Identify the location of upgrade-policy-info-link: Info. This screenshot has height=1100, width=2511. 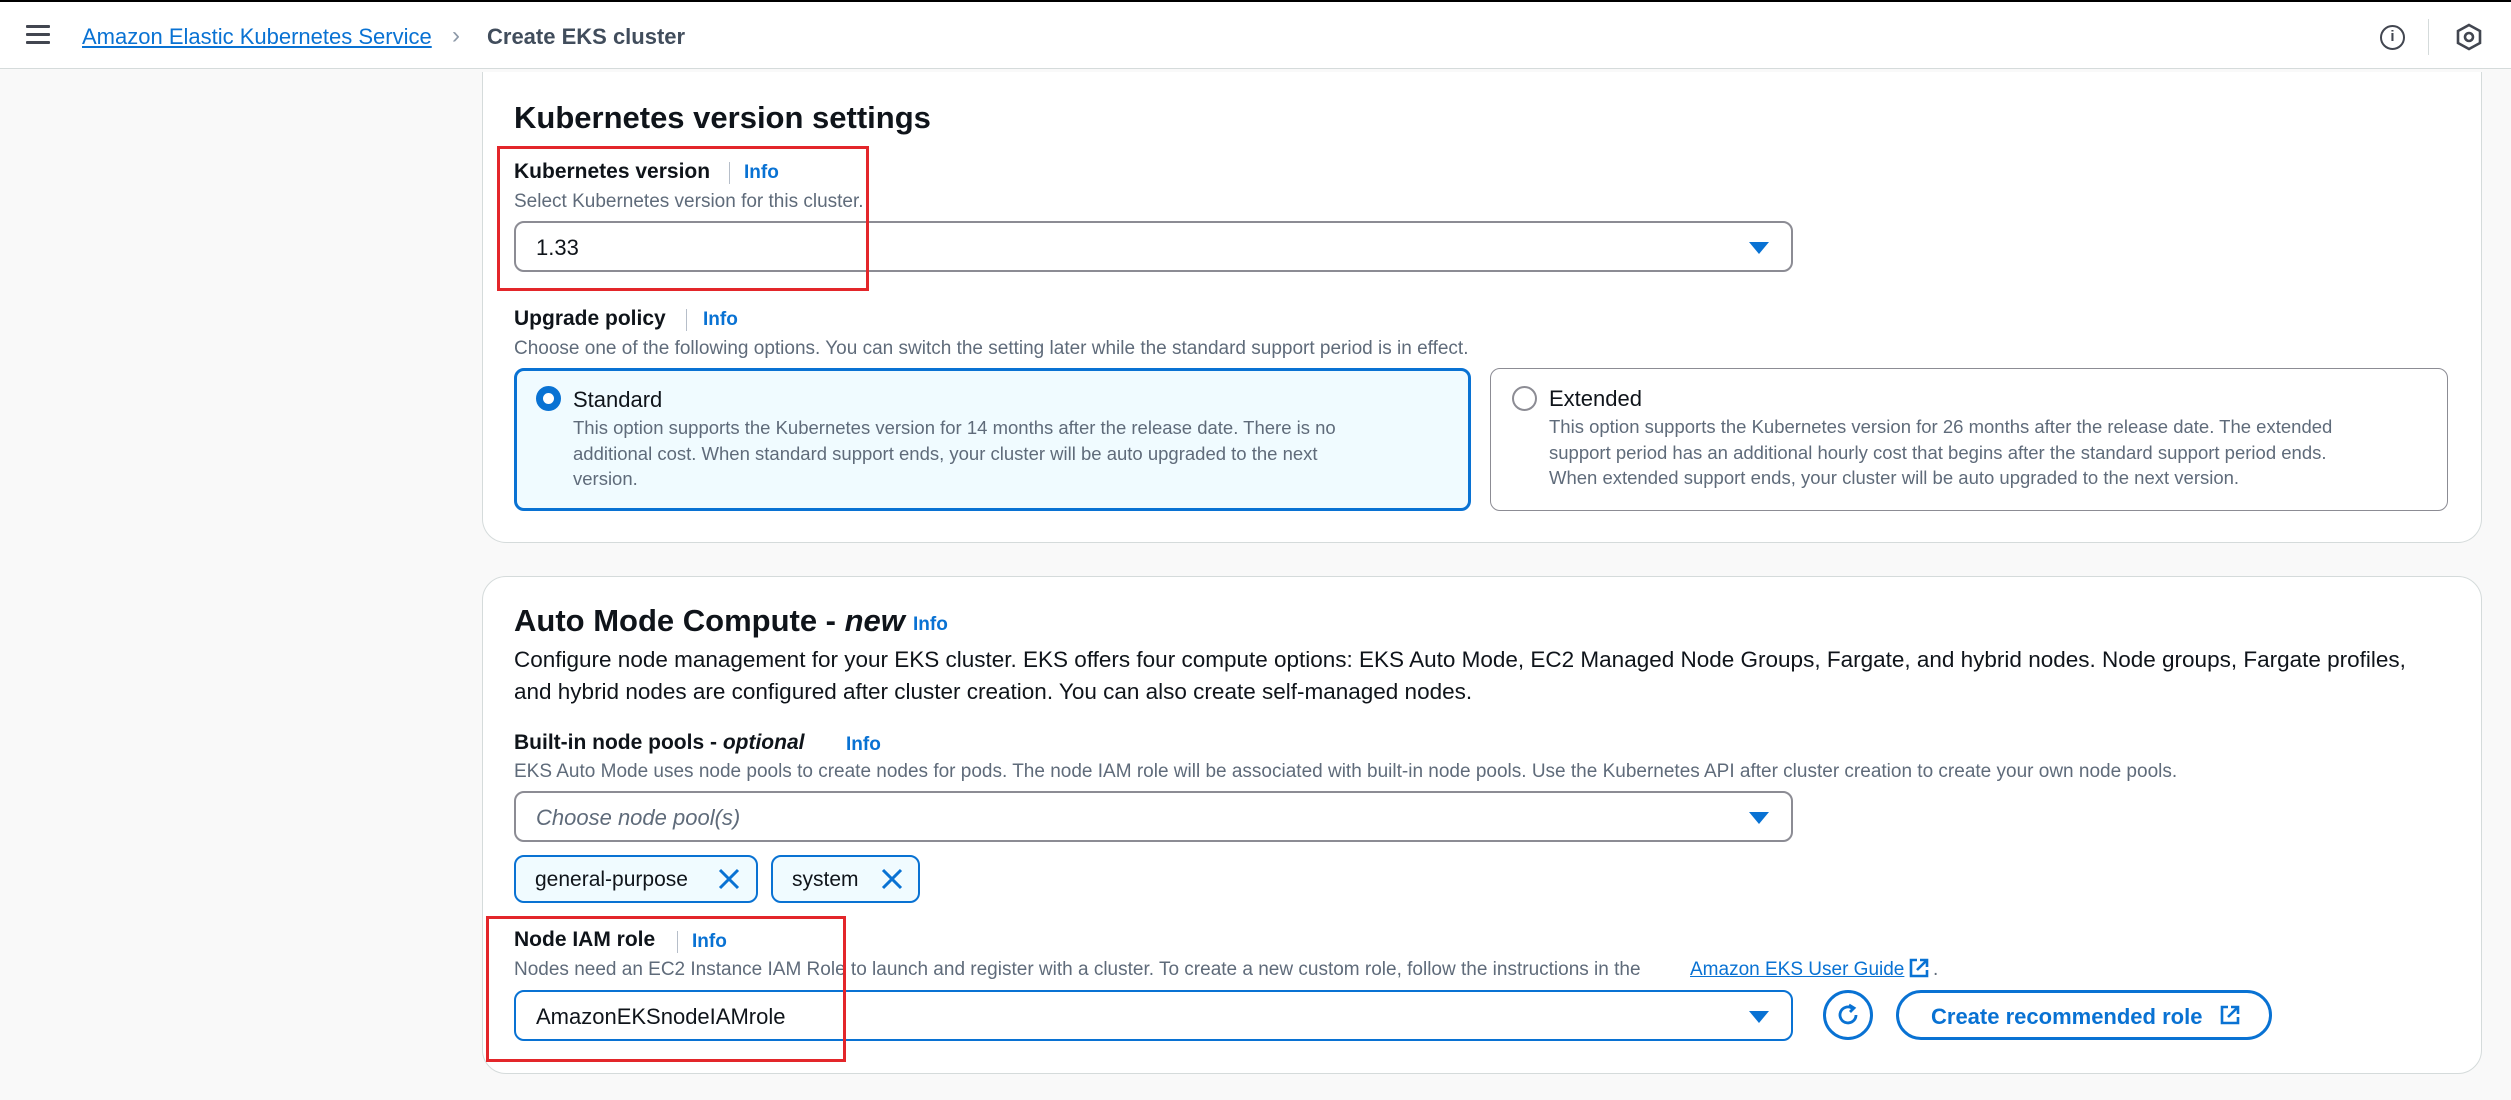
(720, 320).